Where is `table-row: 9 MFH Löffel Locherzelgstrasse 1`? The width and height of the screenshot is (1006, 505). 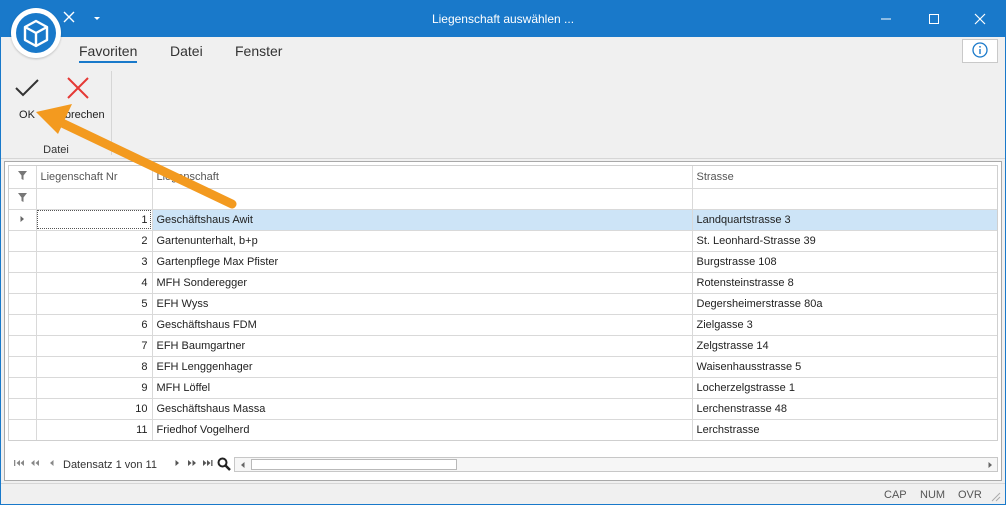
table-row: 9 MFH Löffel Locherzelgstrasse 1 is located at coordinates (503, 388).